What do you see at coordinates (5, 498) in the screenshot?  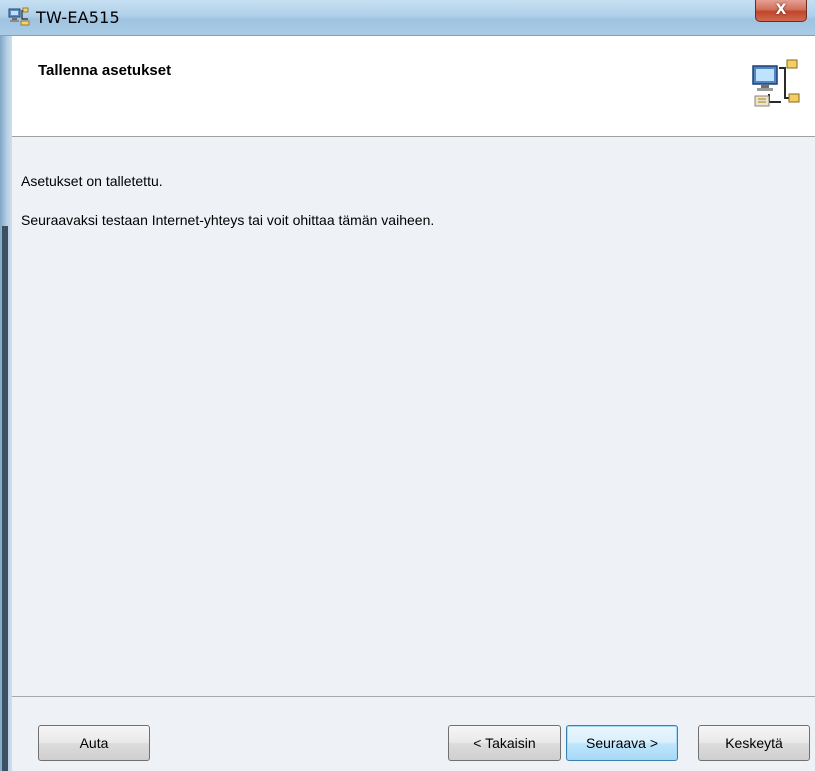 I see `frame-shadow` at bounding box center [5, 498].